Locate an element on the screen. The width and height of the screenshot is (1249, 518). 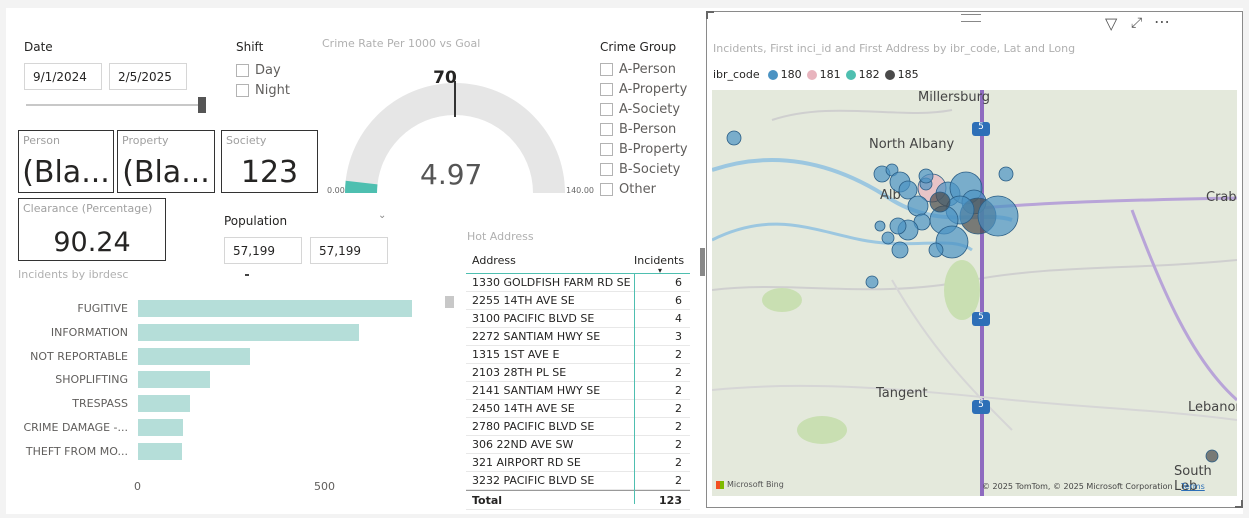
legend-label: 182 is located at coordinates (869, 74).